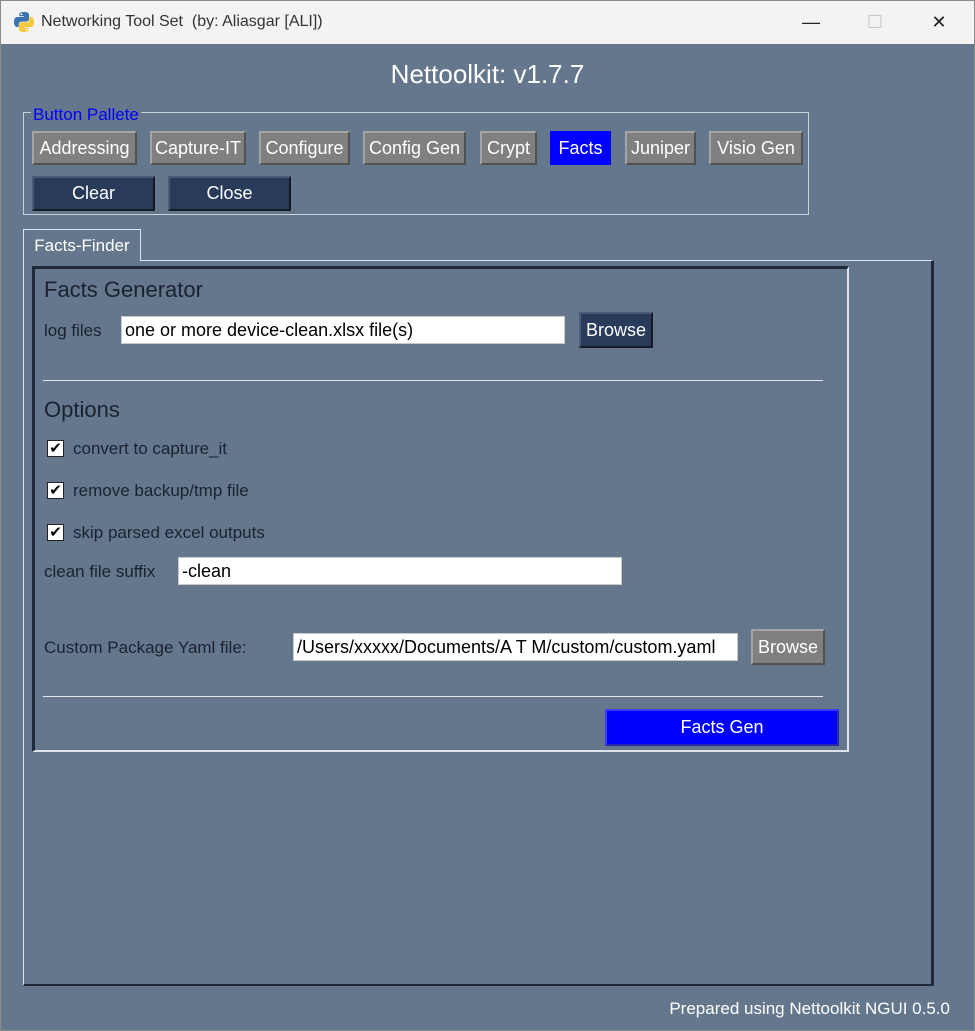 The width and height of the screenshot is (975, 1031). What do you see at coordinates (24, 22) in the screenshot?
I see `python-logo-icon` at bounding box center [24, 22].